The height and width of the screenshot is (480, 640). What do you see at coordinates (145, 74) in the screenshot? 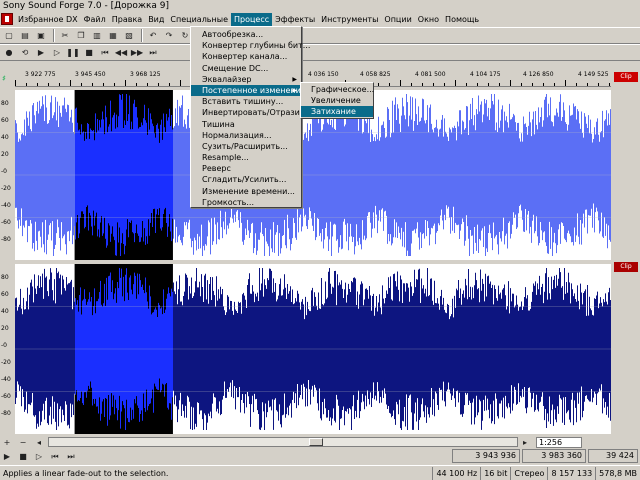
I see `ruler-tick-label: 3 968 125` at bounding box center [145, 74].